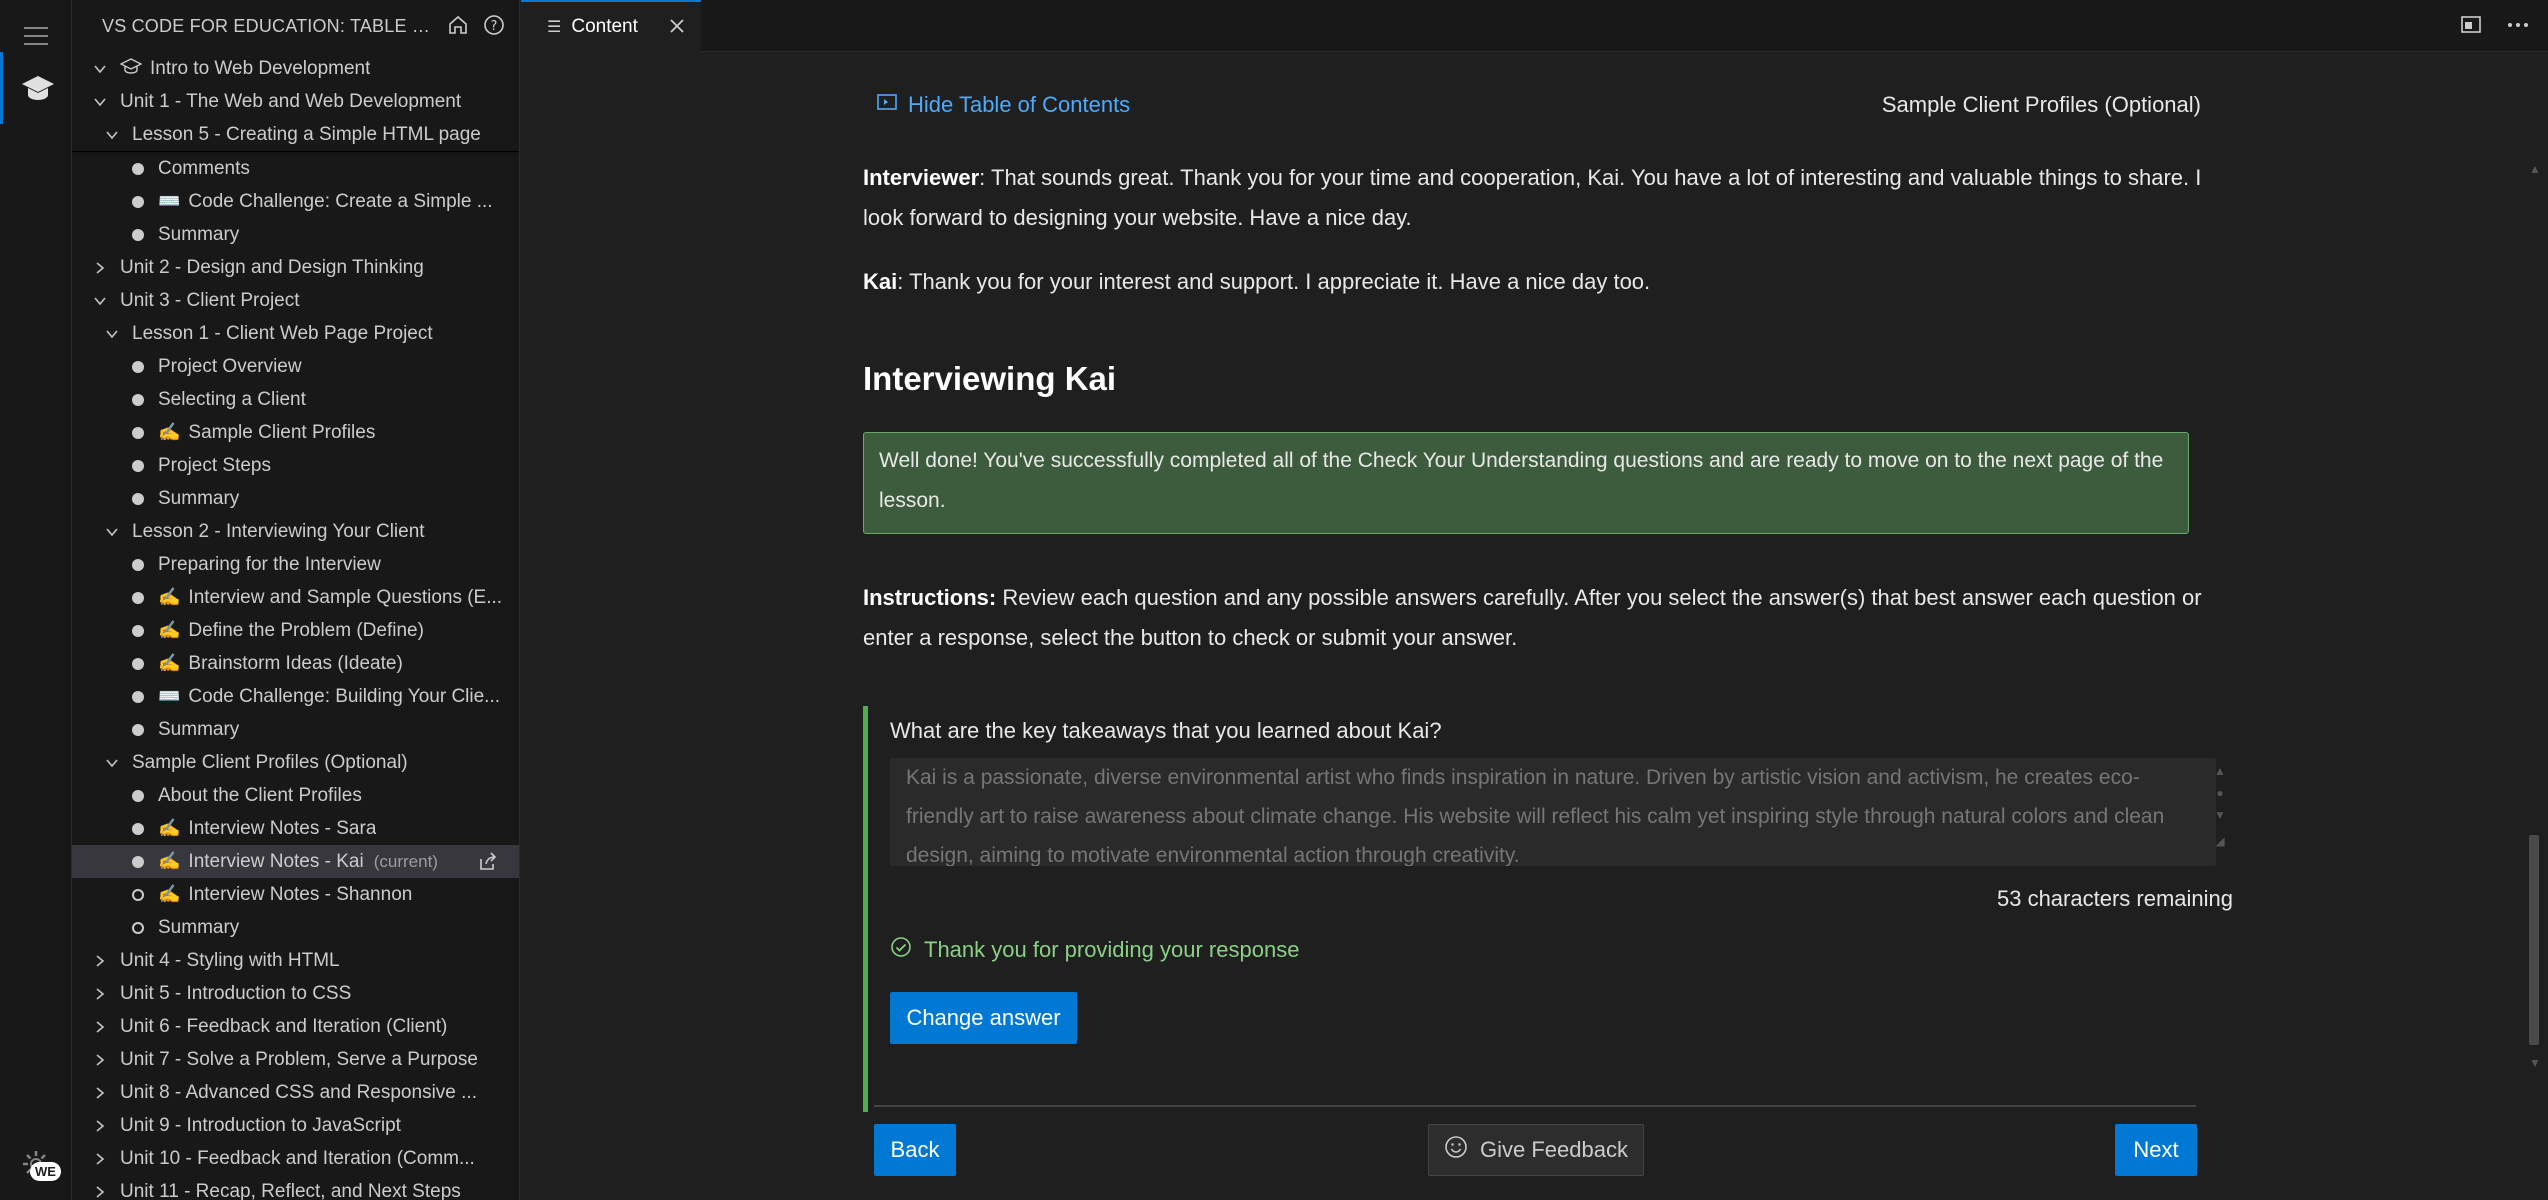  I want to click on back-button: Back, so click(915, 1150).